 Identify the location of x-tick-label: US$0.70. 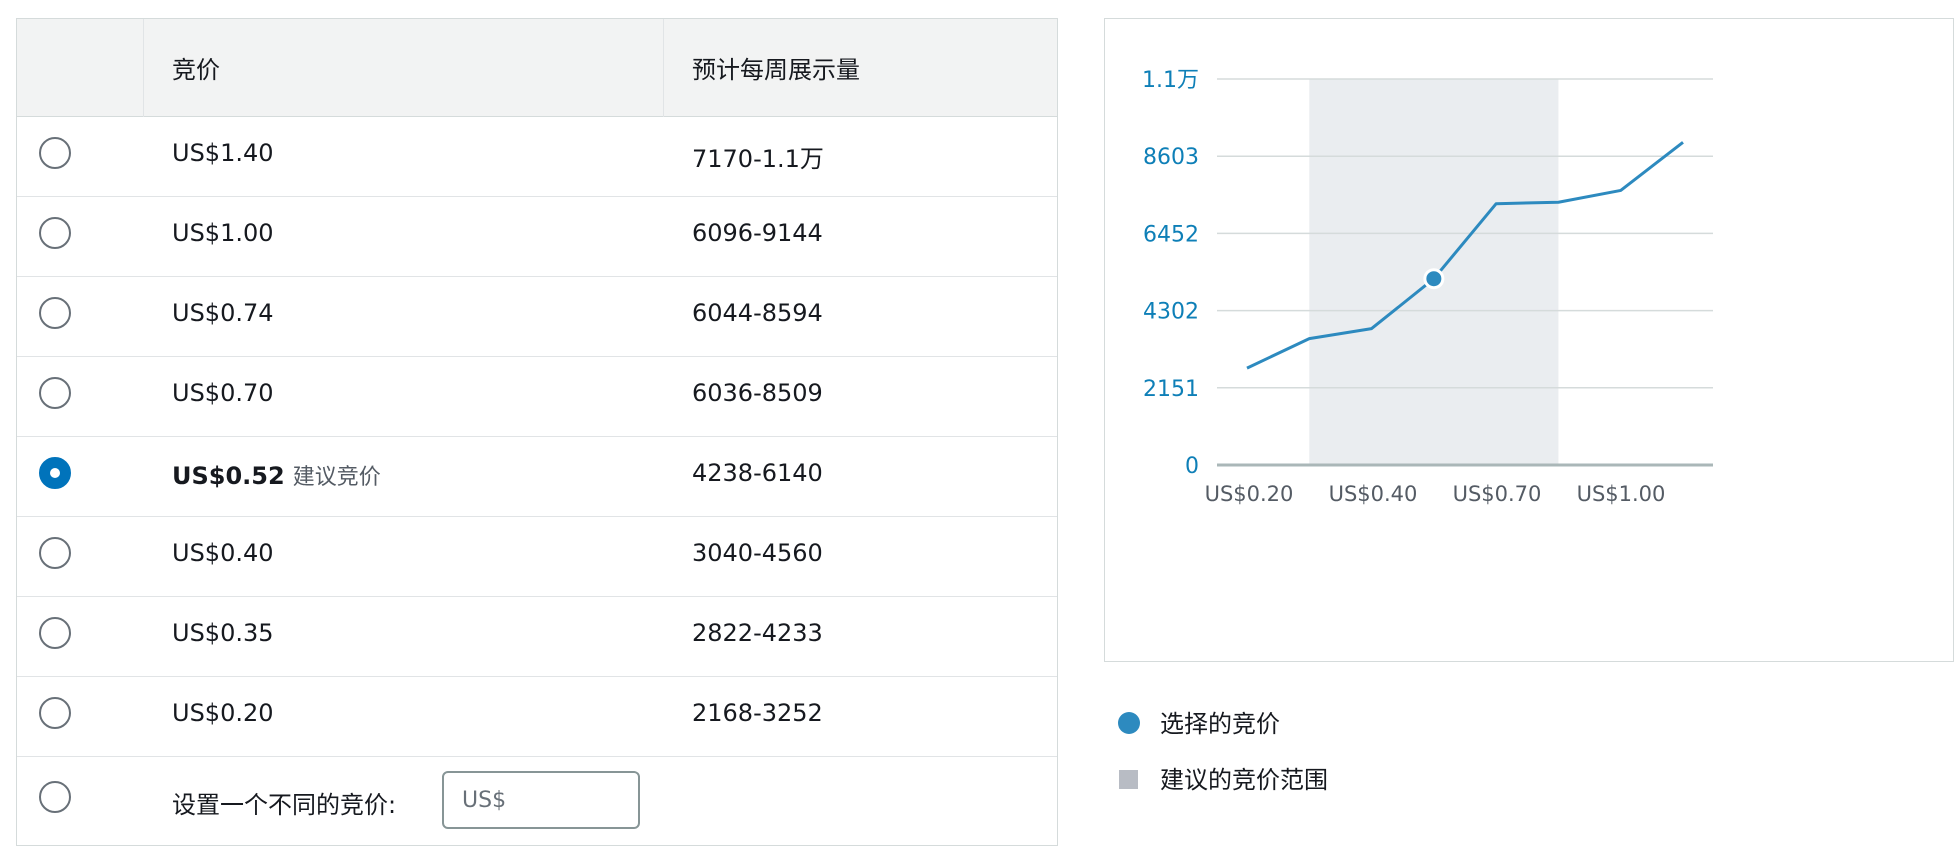
(1497, 494).